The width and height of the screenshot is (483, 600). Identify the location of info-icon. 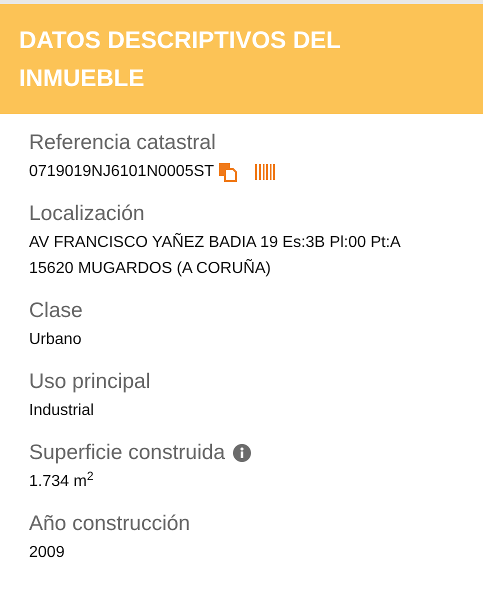
(242, 453).